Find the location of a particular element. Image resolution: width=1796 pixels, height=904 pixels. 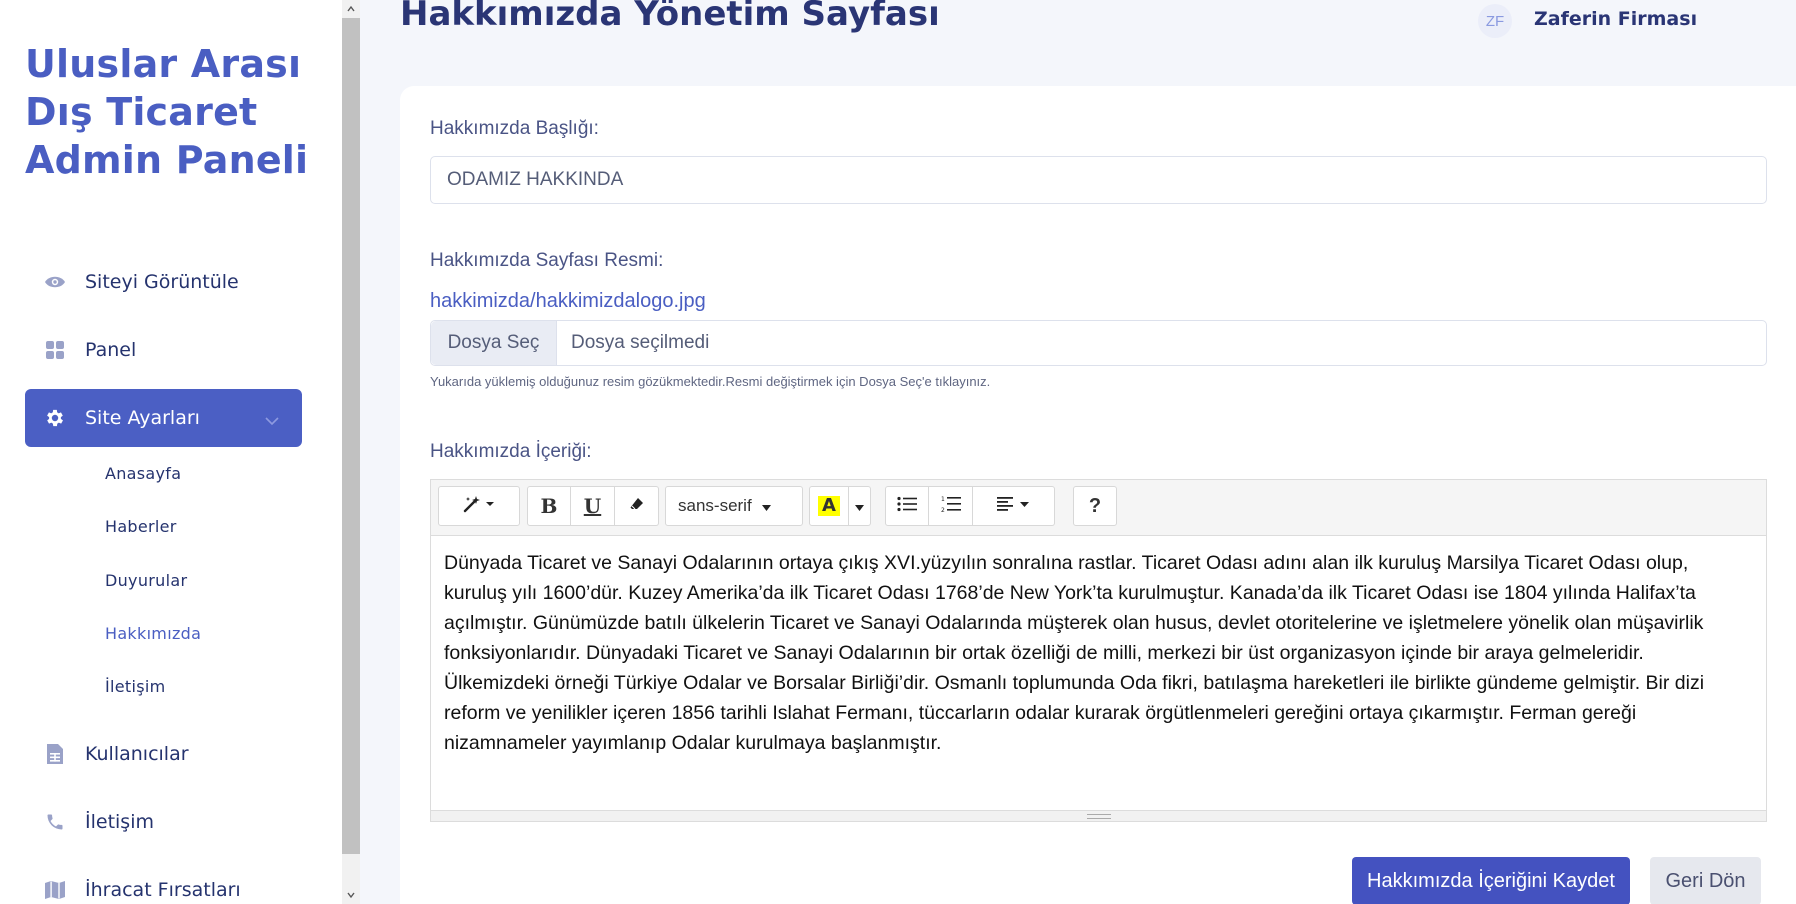

map-icon is located at coordinates (55, 890).